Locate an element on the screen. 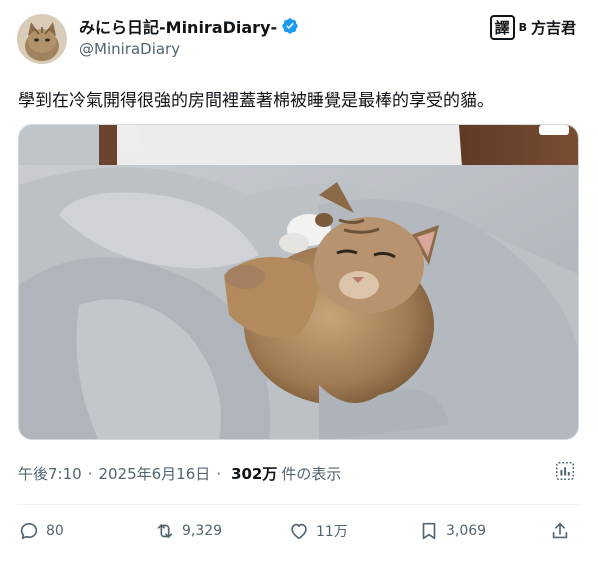  translator-b: B is located at coordinates (522, 27).